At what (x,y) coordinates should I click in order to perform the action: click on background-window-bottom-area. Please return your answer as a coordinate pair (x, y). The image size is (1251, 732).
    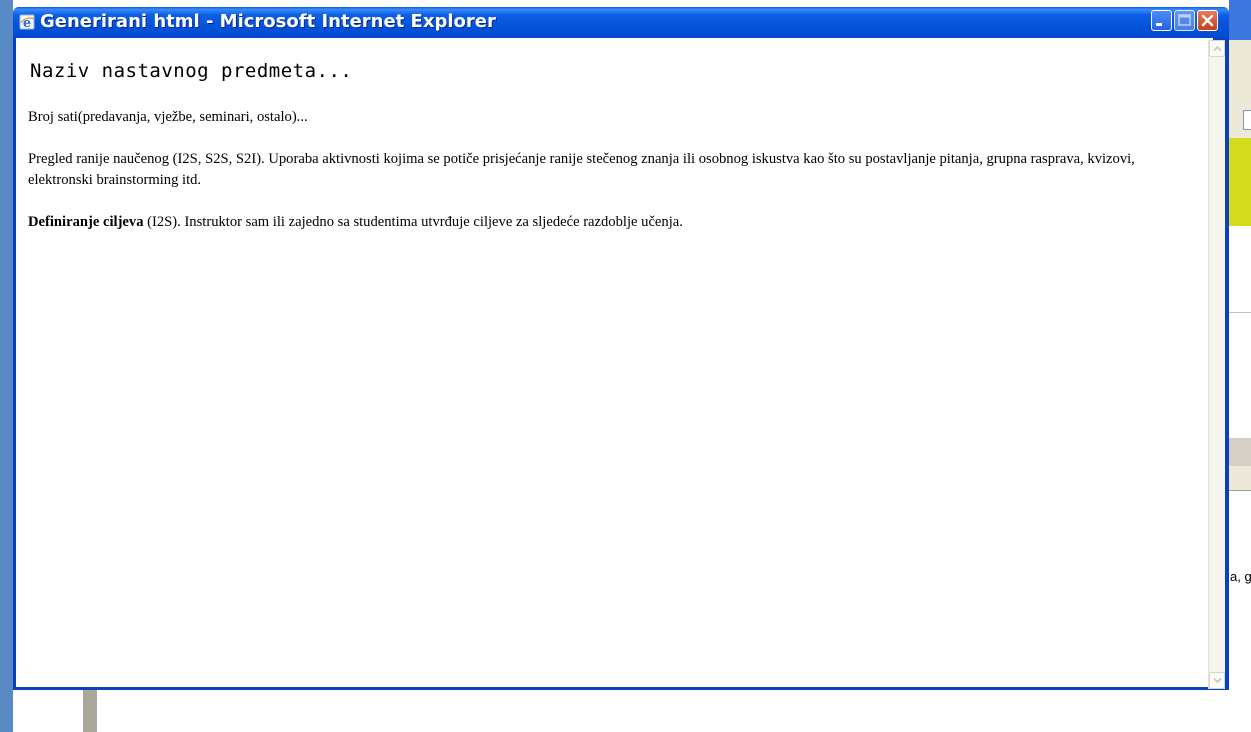
    Looking at the image, I should click on (632, 711).